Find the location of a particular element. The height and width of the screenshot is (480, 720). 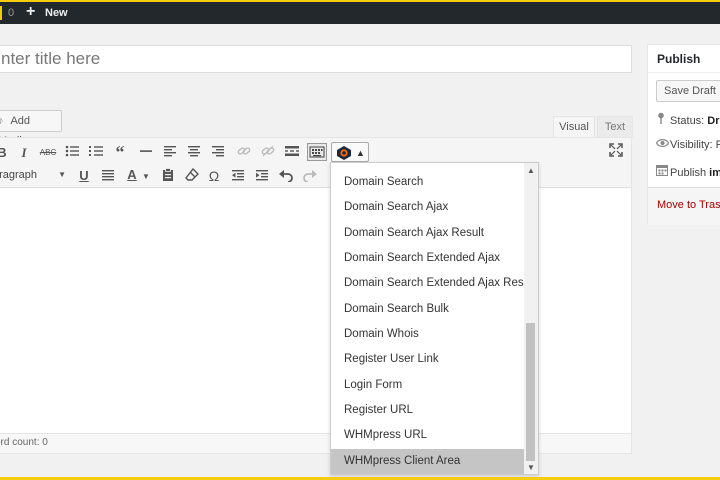

menu-item-domain-whois: Domain Whois is located at coordinates (428, 334).